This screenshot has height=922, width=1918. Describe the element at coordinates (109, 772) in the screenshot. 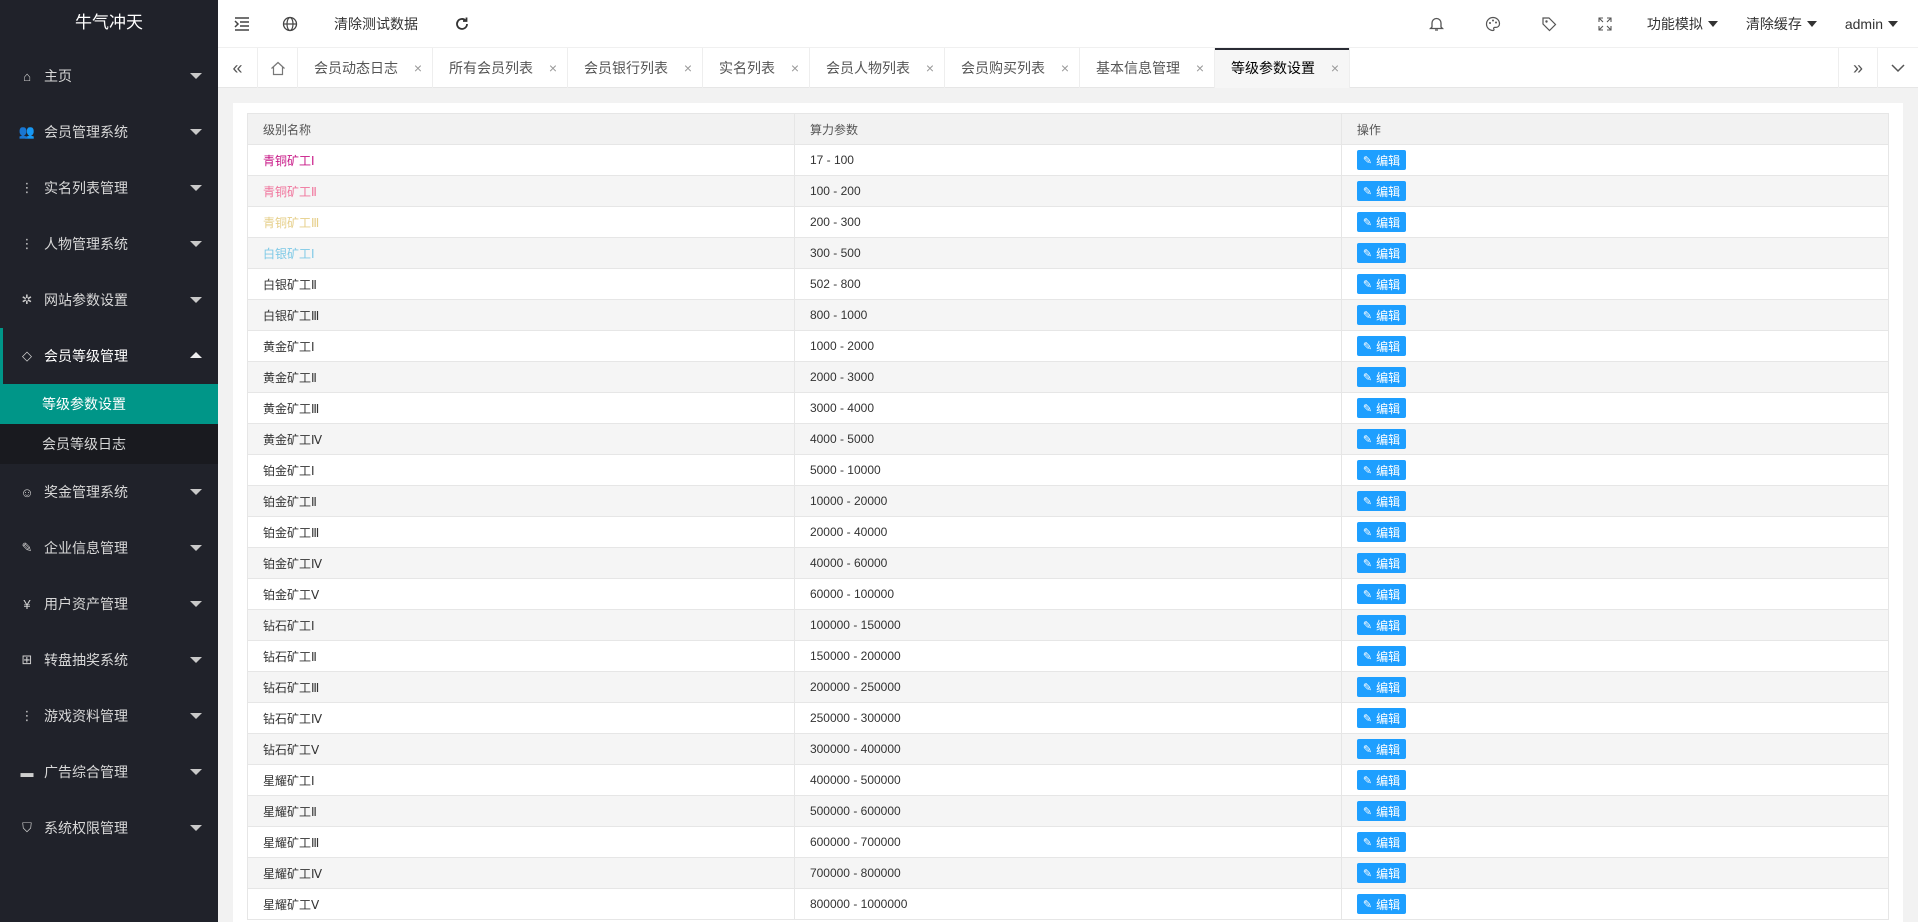

I see `sidebar-item-11: ▬ 广告综合管理` at that location.